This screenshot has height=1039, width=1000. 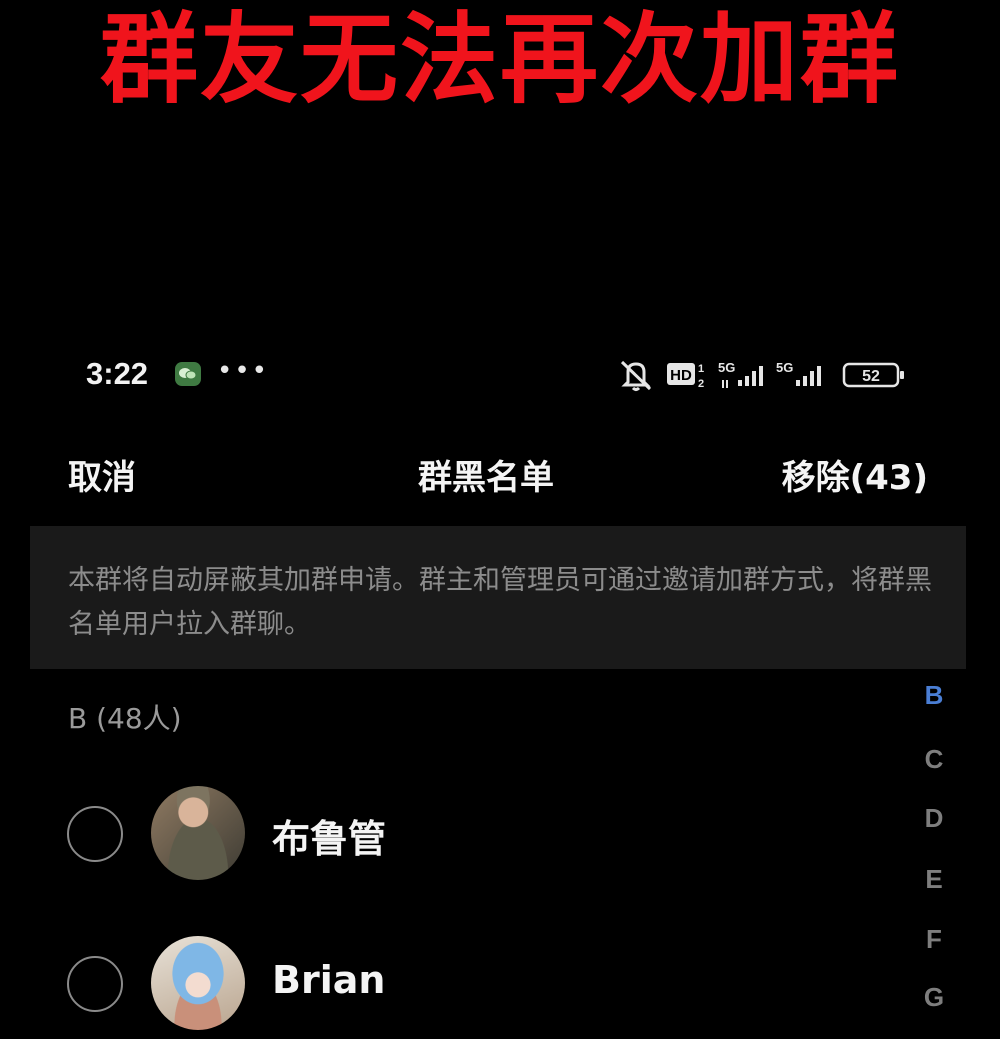 I want to click on wechat-icon, so click(x=188, y=374).